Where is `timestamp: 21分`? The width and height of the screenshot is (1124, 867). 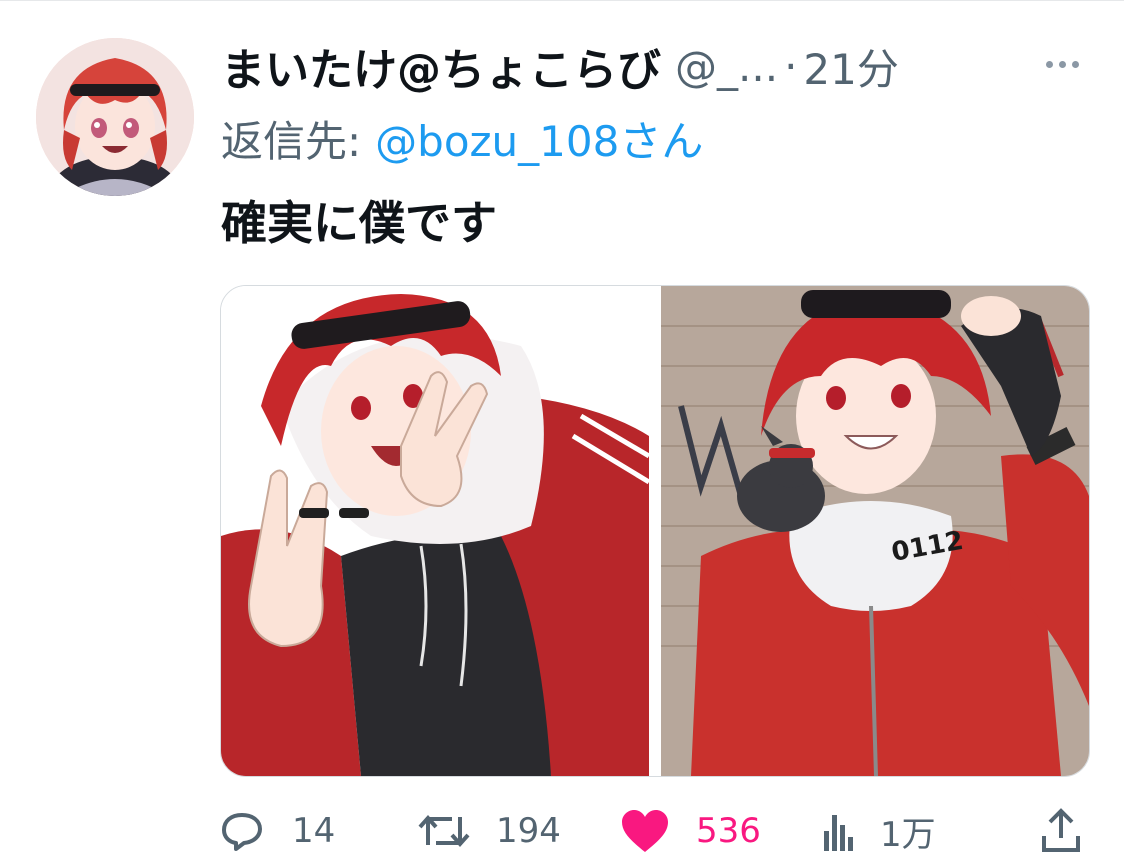
timestamp: 21分 is located at coordinates (850, 66).